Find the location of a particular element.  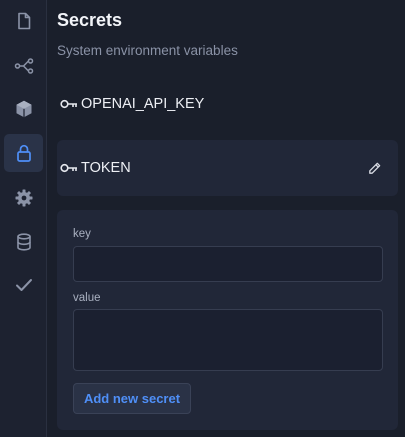

checkmark-icon is located at coordinates (23, 285).